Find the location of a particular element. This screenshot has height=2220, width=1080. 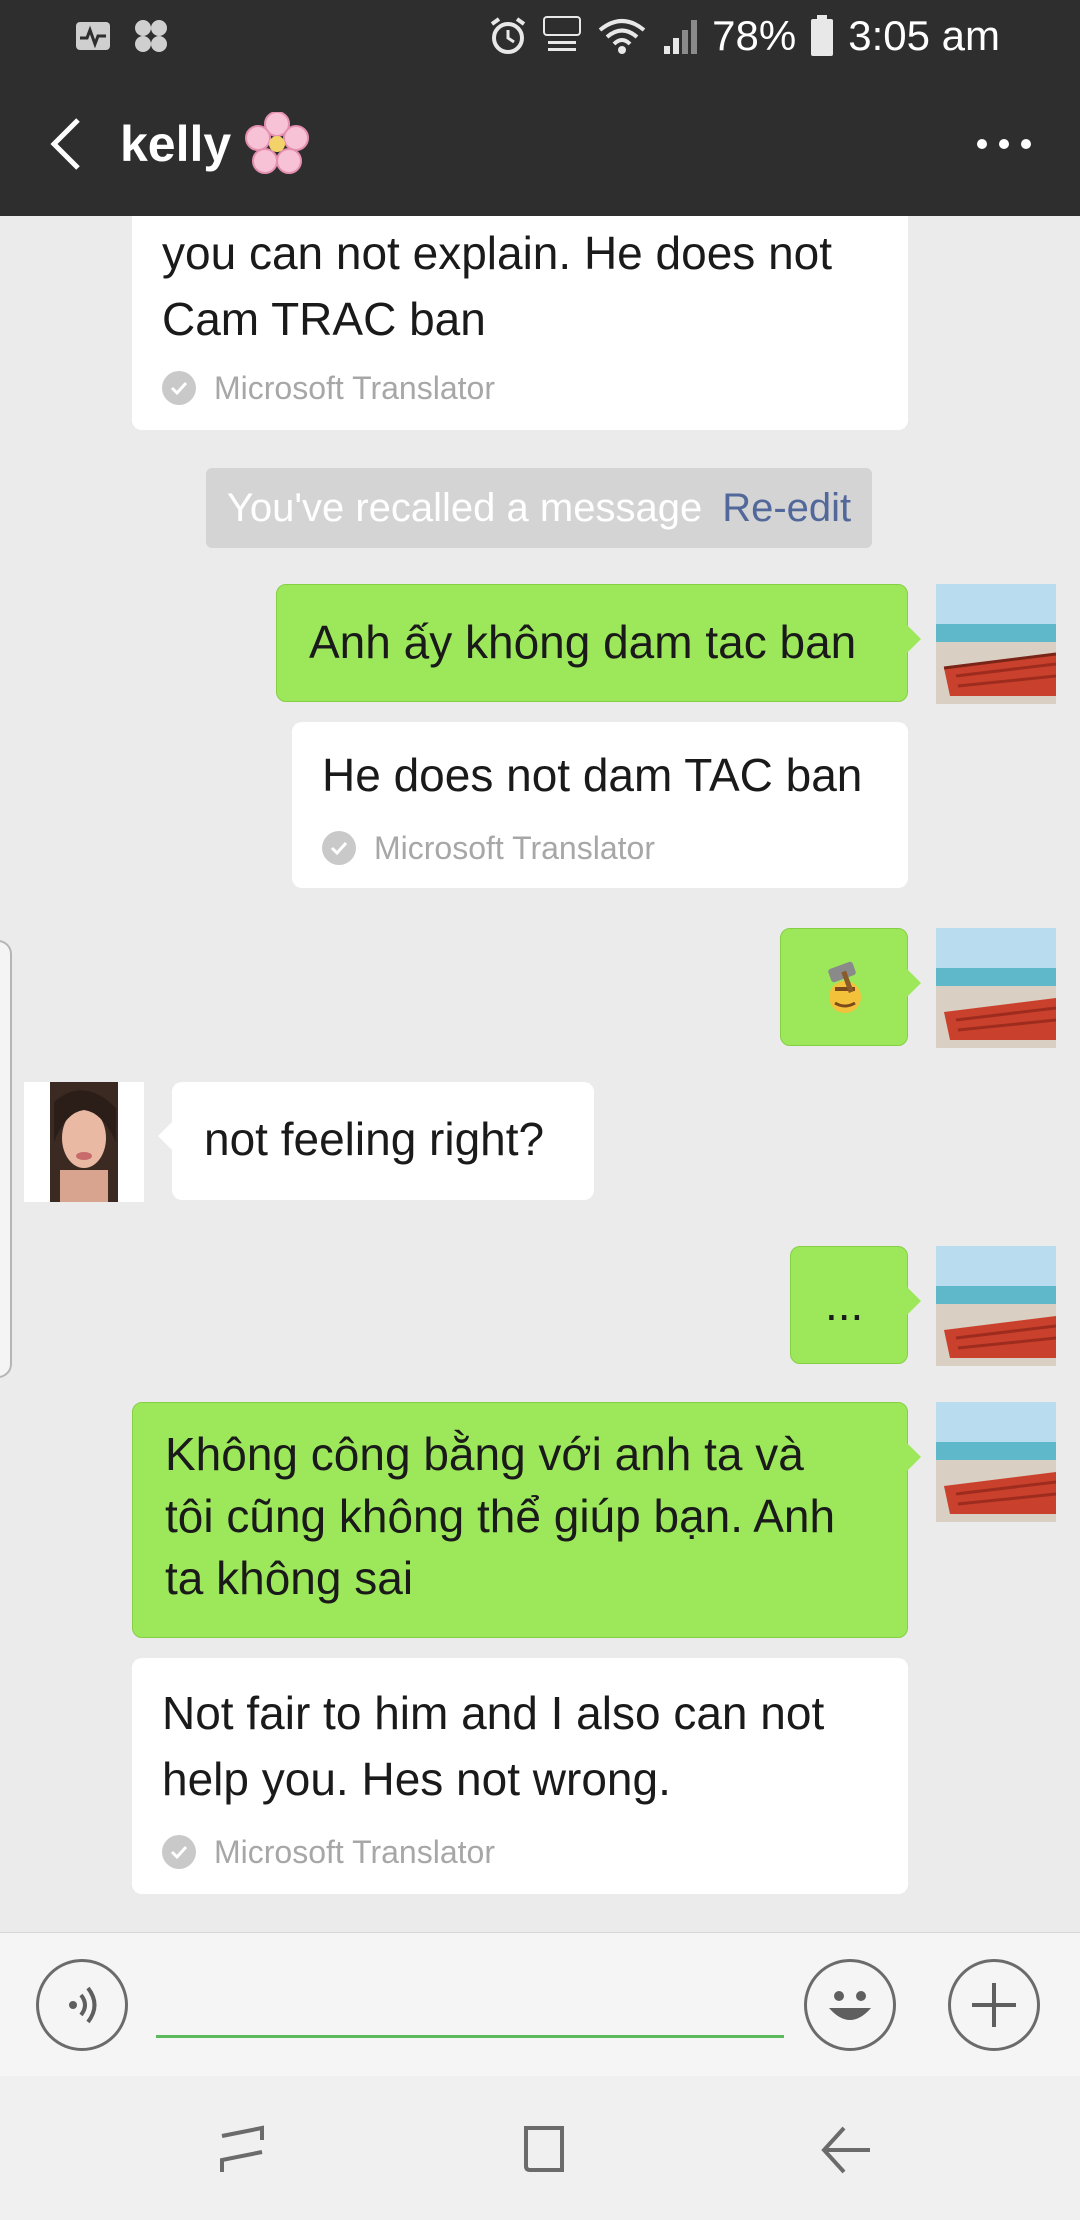

home-button is located at coordinates (544, 2150).